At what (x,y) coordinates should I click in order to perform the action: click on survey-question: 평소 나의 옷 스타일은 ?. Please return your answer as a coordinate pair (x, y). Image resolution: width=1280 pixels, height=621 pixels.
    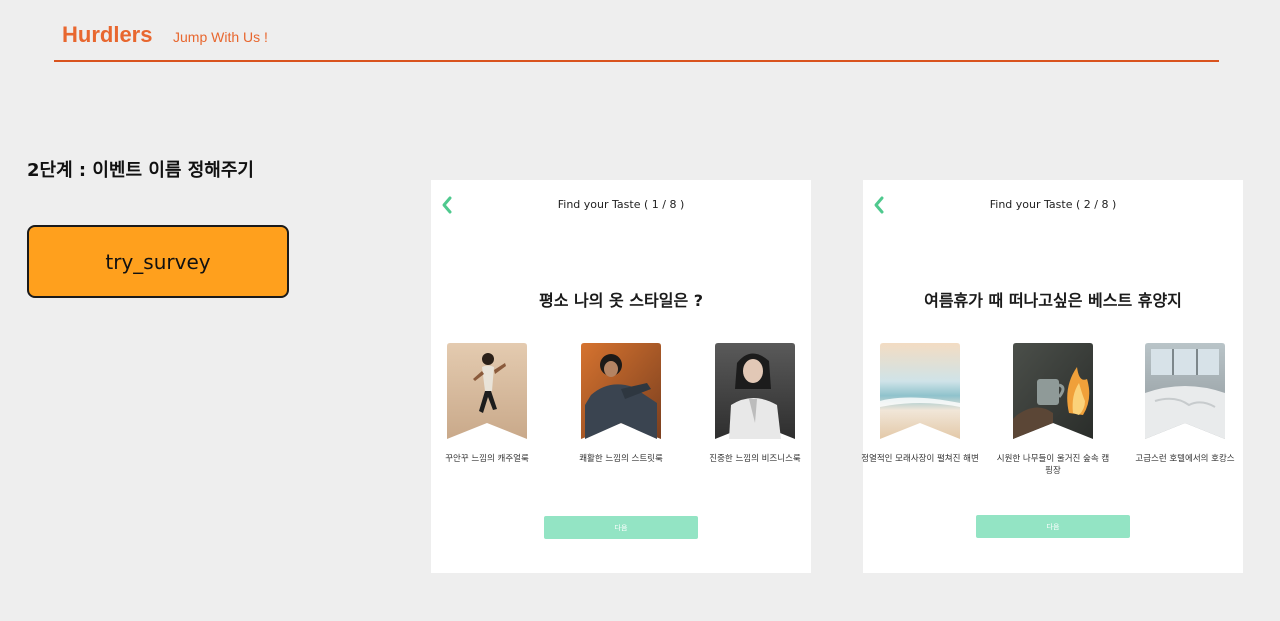
    Looking at the image, I should click on (621, 300).